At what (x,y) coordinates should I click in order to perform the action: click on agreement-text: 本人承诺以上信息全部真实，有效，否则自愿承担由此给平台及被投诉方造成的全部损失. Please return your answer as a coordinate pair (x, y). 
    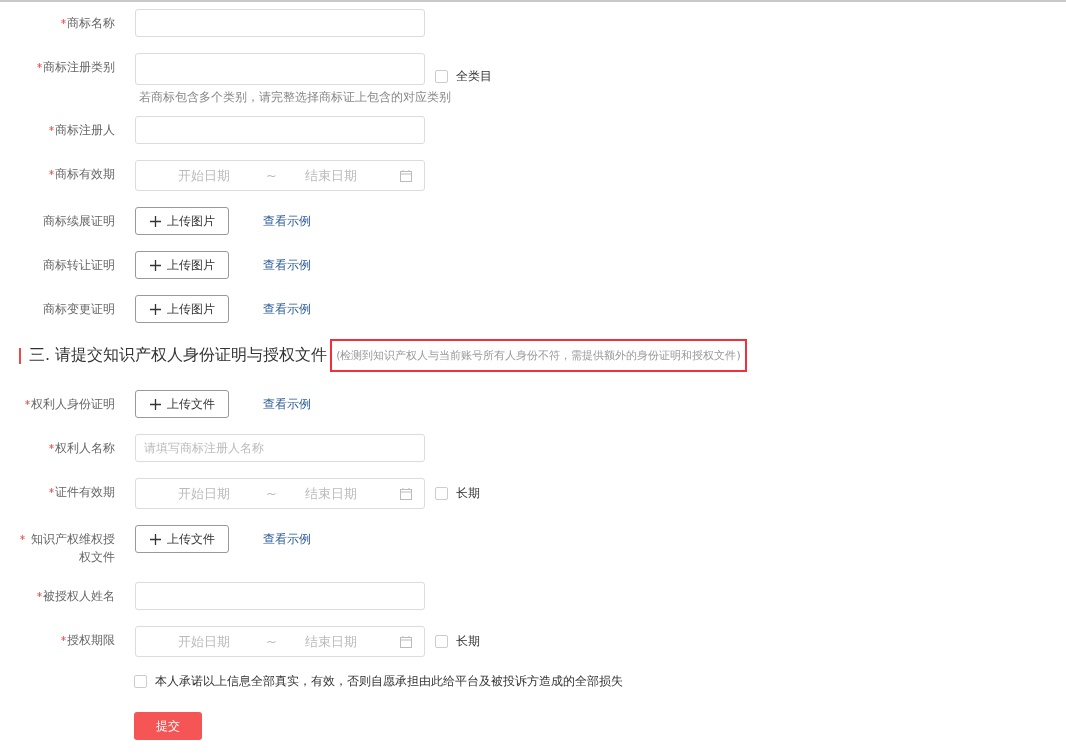
    Looking at the image, I should click on (389, 681).